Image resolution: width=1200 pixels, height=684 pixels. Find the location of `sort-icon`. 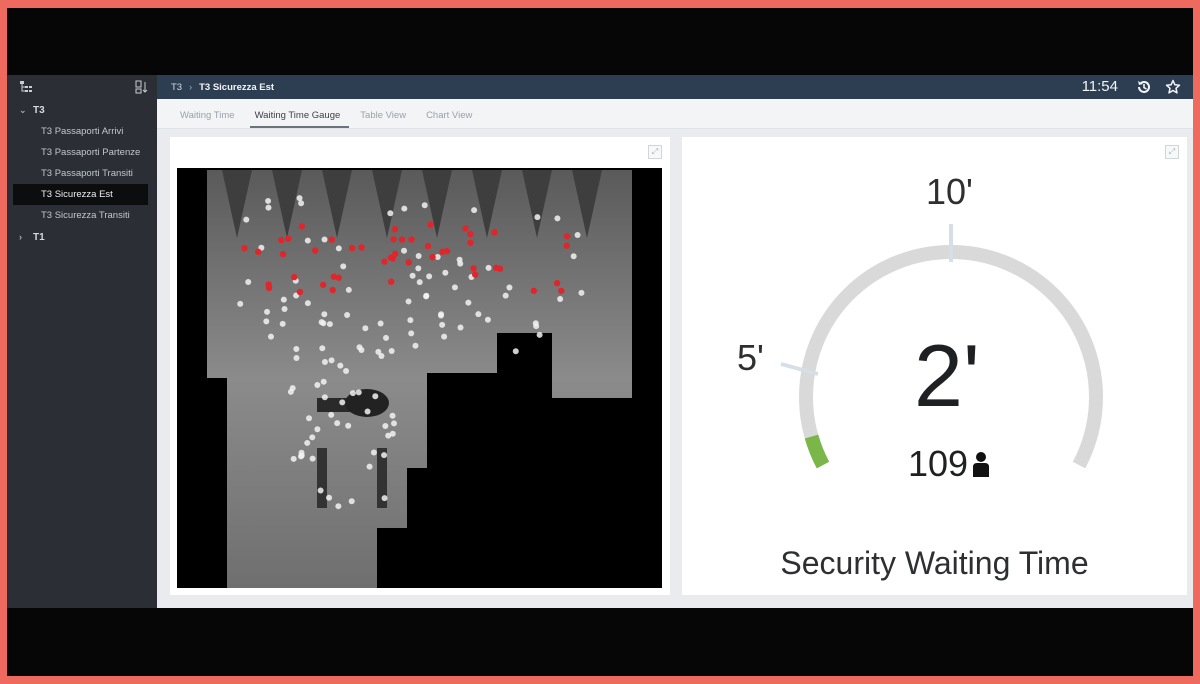

sort-icon is located at coordinates (142, 87).